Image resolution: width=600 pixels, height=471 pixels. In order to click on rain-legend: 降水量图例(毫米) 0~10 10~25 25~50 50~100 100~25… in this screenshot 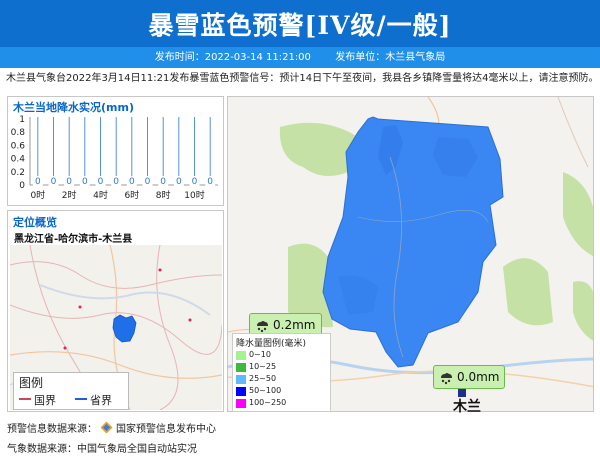, I will do `click(281, 372)`.